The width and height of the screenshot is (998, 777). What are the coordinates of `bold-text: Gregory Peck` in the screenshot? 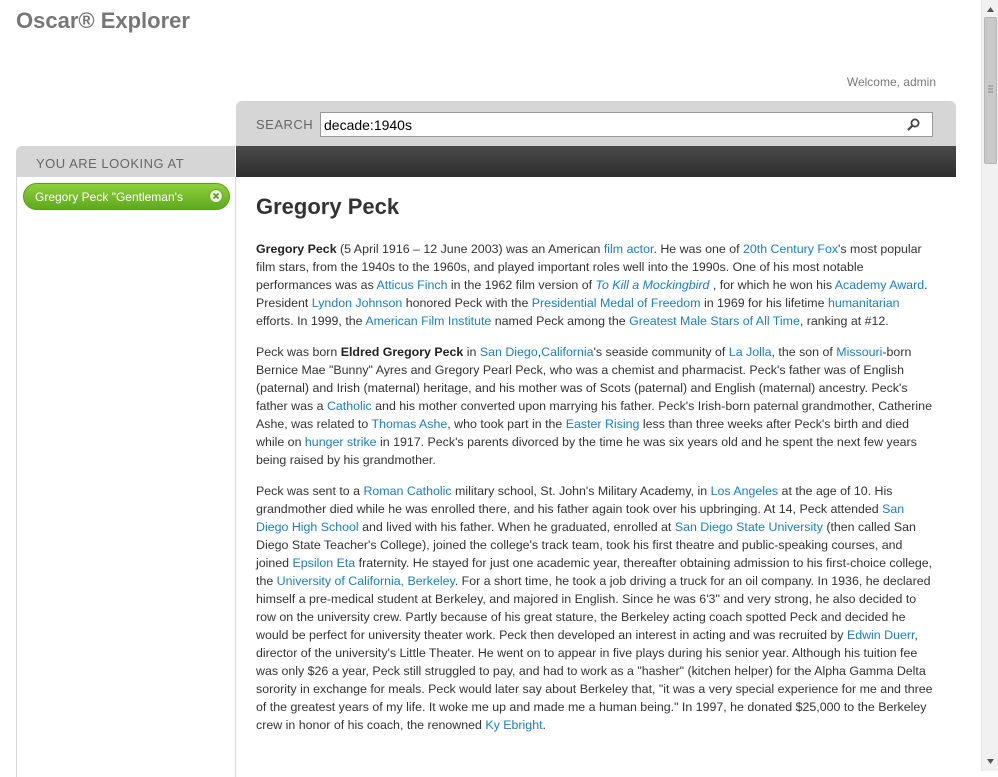 It's located at (296, 249).